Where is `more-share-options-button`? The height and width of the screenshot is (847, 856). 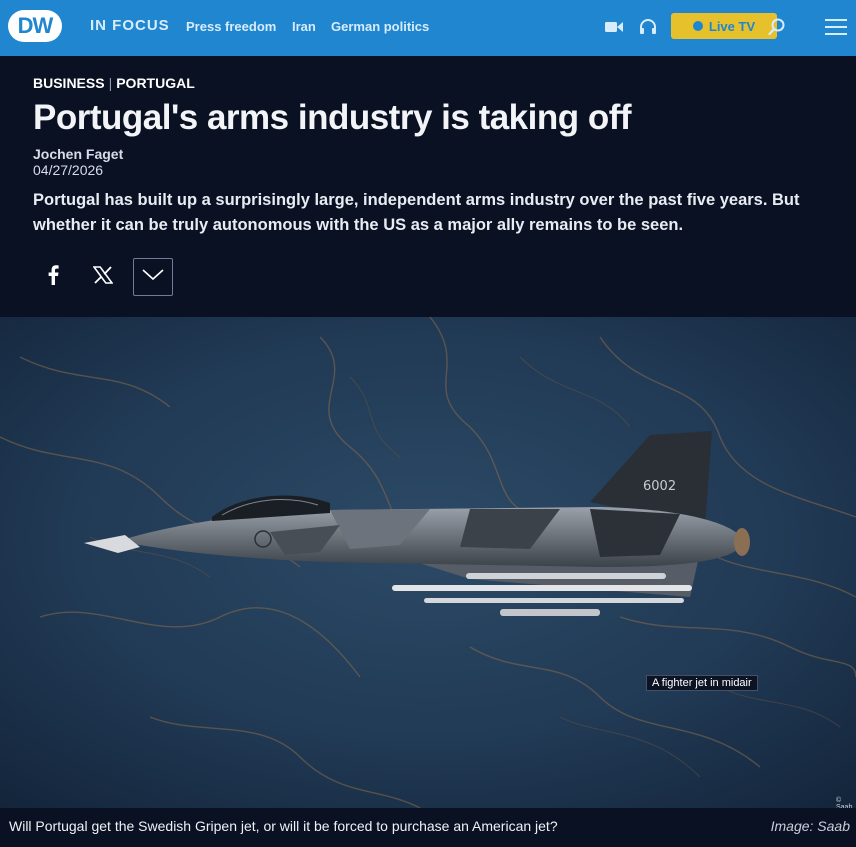
more-share-options-button is located at coordinates (153, 277).